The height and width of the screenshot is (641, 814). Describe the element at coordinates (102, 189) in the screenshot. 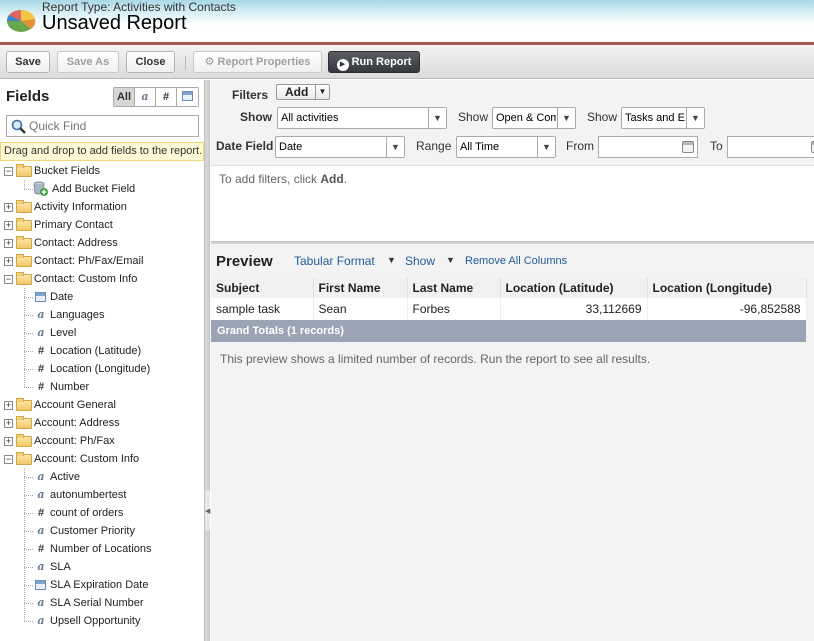

I see `field-add-bucket-field: Add Bucket Field` at that location.